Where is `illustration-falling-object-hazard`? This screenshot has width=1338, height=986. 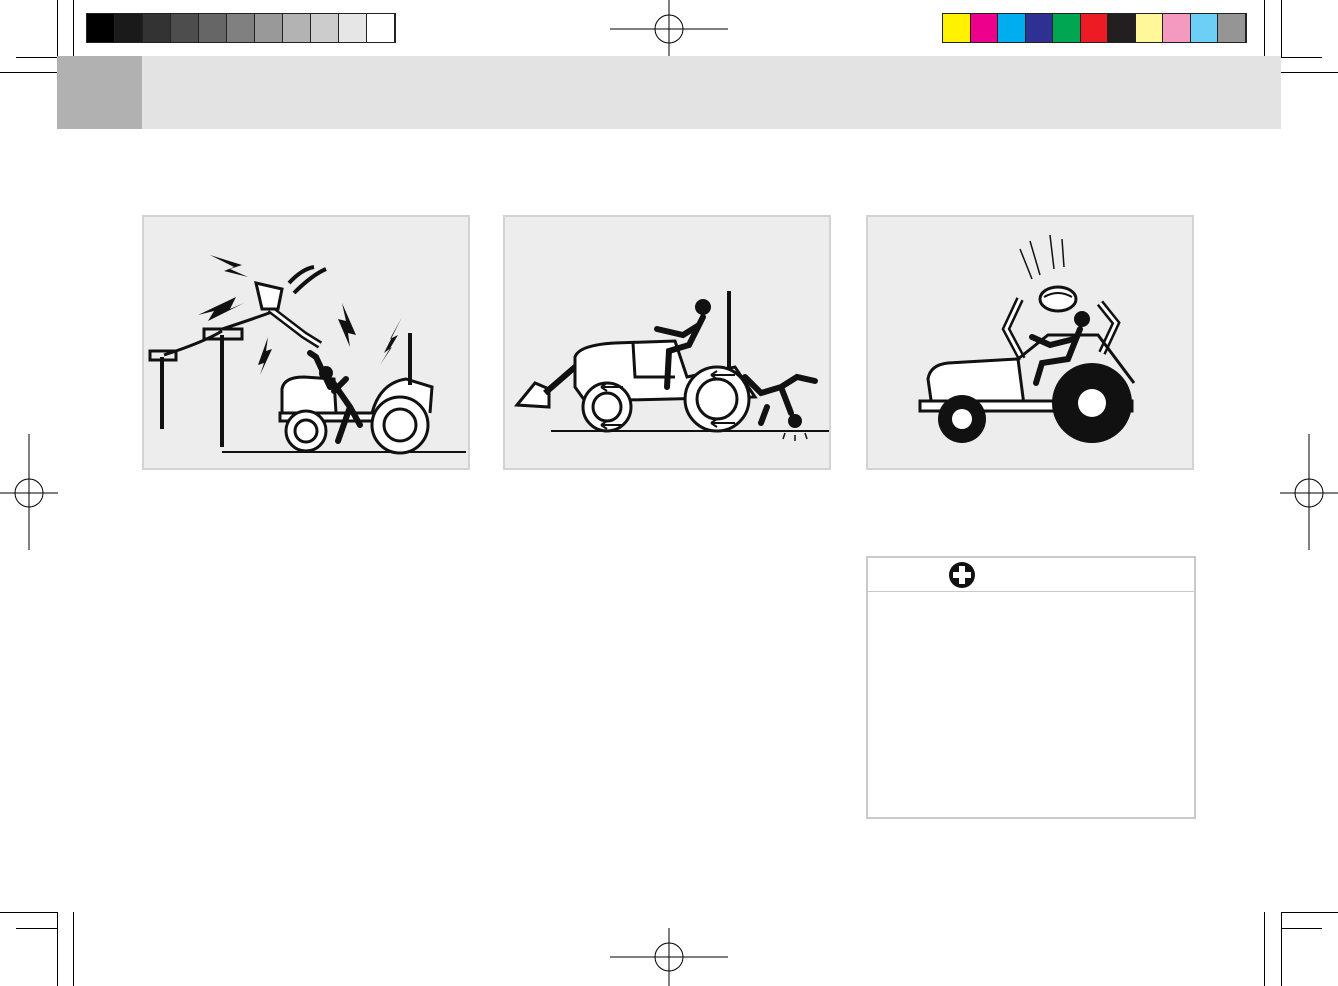
illustration-falling-object-hazard is located at coordinates (1030, 342).